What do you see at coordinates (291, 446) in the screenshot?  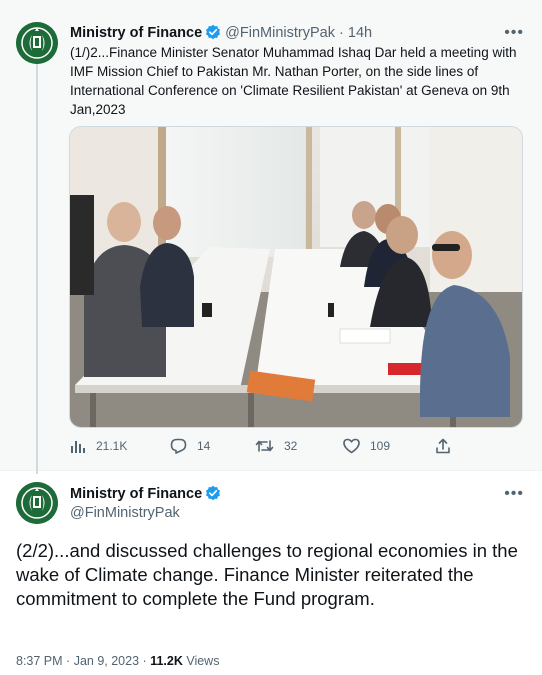 I see `retweet-count: 32` at bounding box center [291, 446].